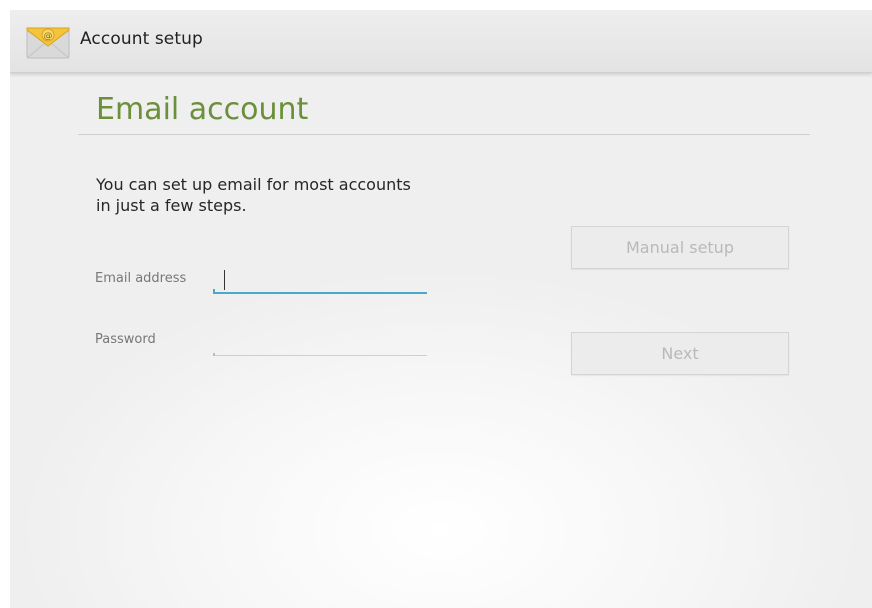 This screenshot has width=872, height=608. I want to click on email-address-input, so click(320, 280).